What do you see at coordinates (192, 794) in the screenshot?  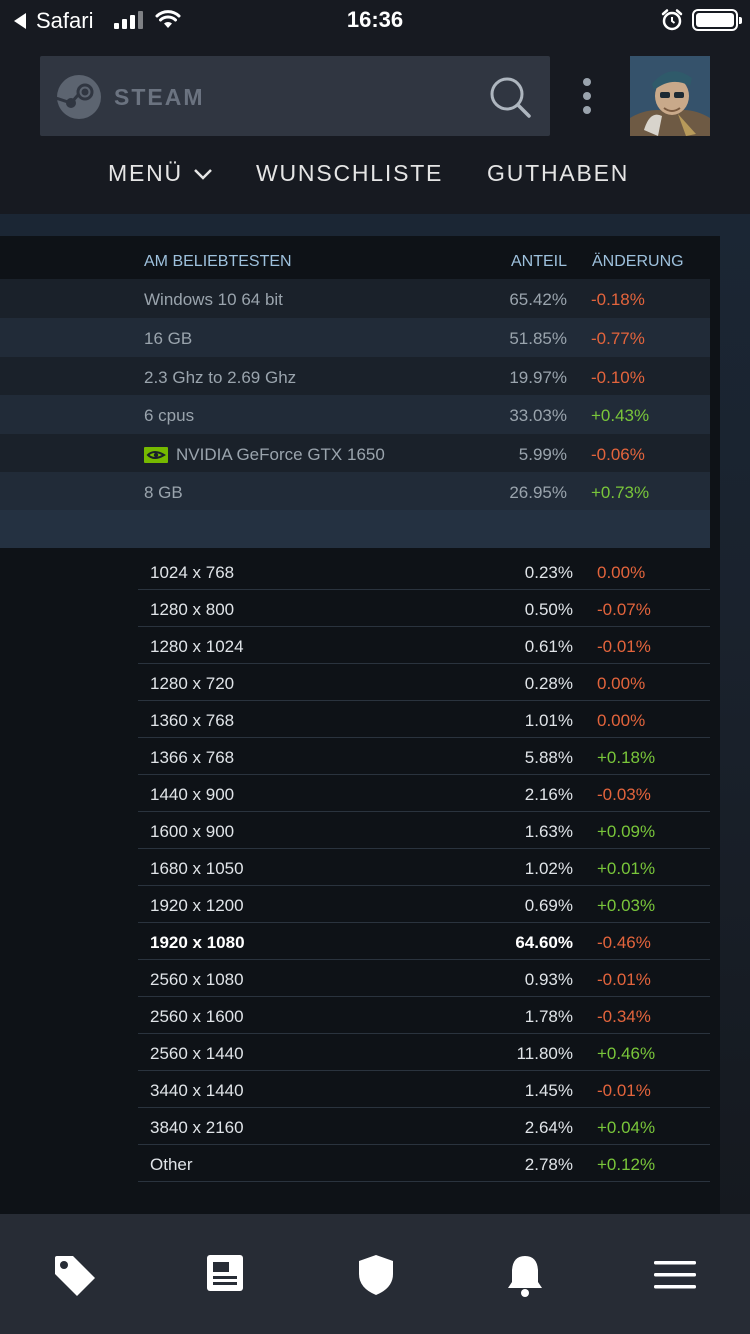 I see `resolution-name: 1440 x 900` at bounding box center [192, 794].